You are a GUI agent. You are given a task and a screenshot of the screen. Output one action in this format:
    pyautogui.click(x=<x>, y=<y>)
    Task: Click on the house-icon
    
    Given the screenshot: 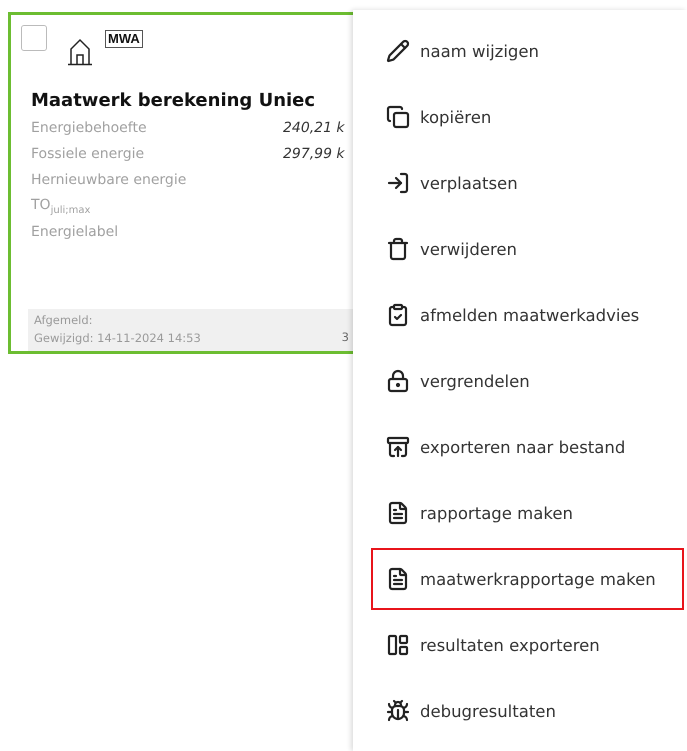 What is the action you would take?
    pyautogui.click(x=80, y=51)
    